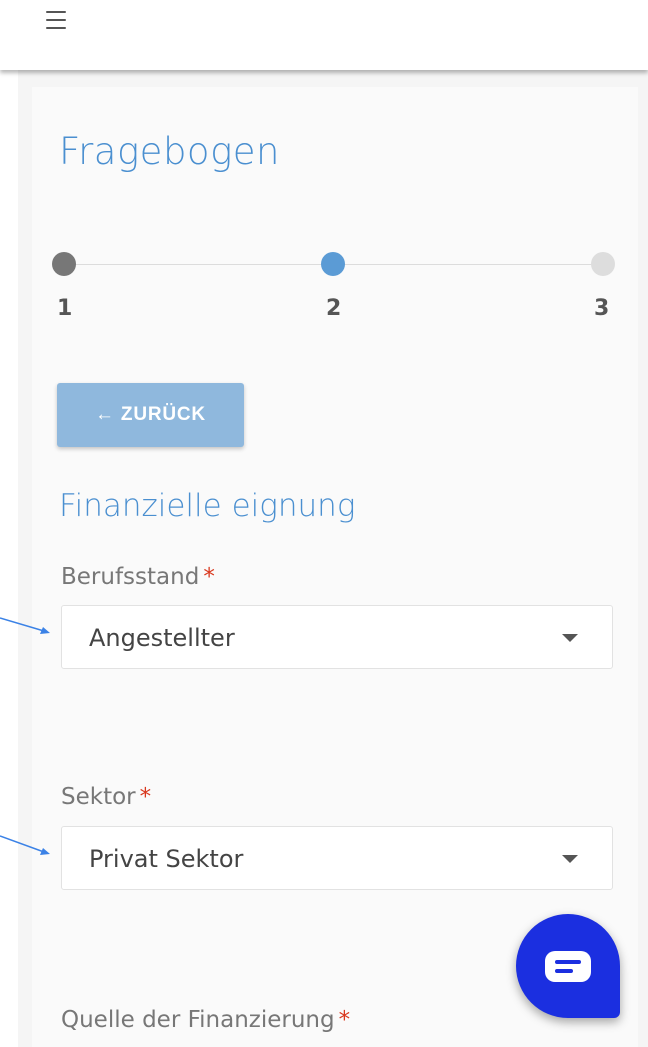  I want to click on chat-icon, so click(568, 966).